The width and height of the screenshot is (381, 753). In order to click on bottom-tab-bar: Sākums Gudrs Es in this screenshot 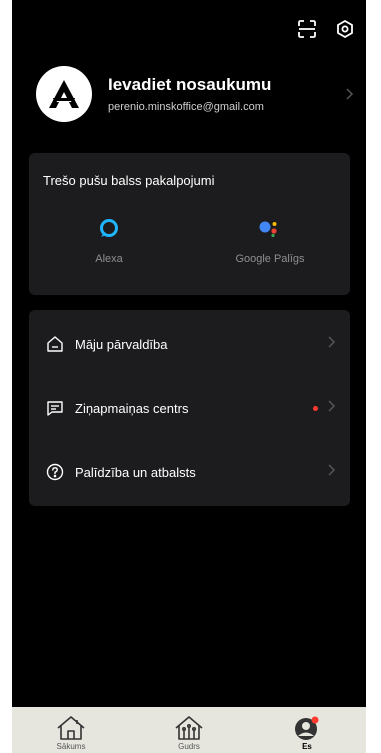, I will do `click(189, 730)`.